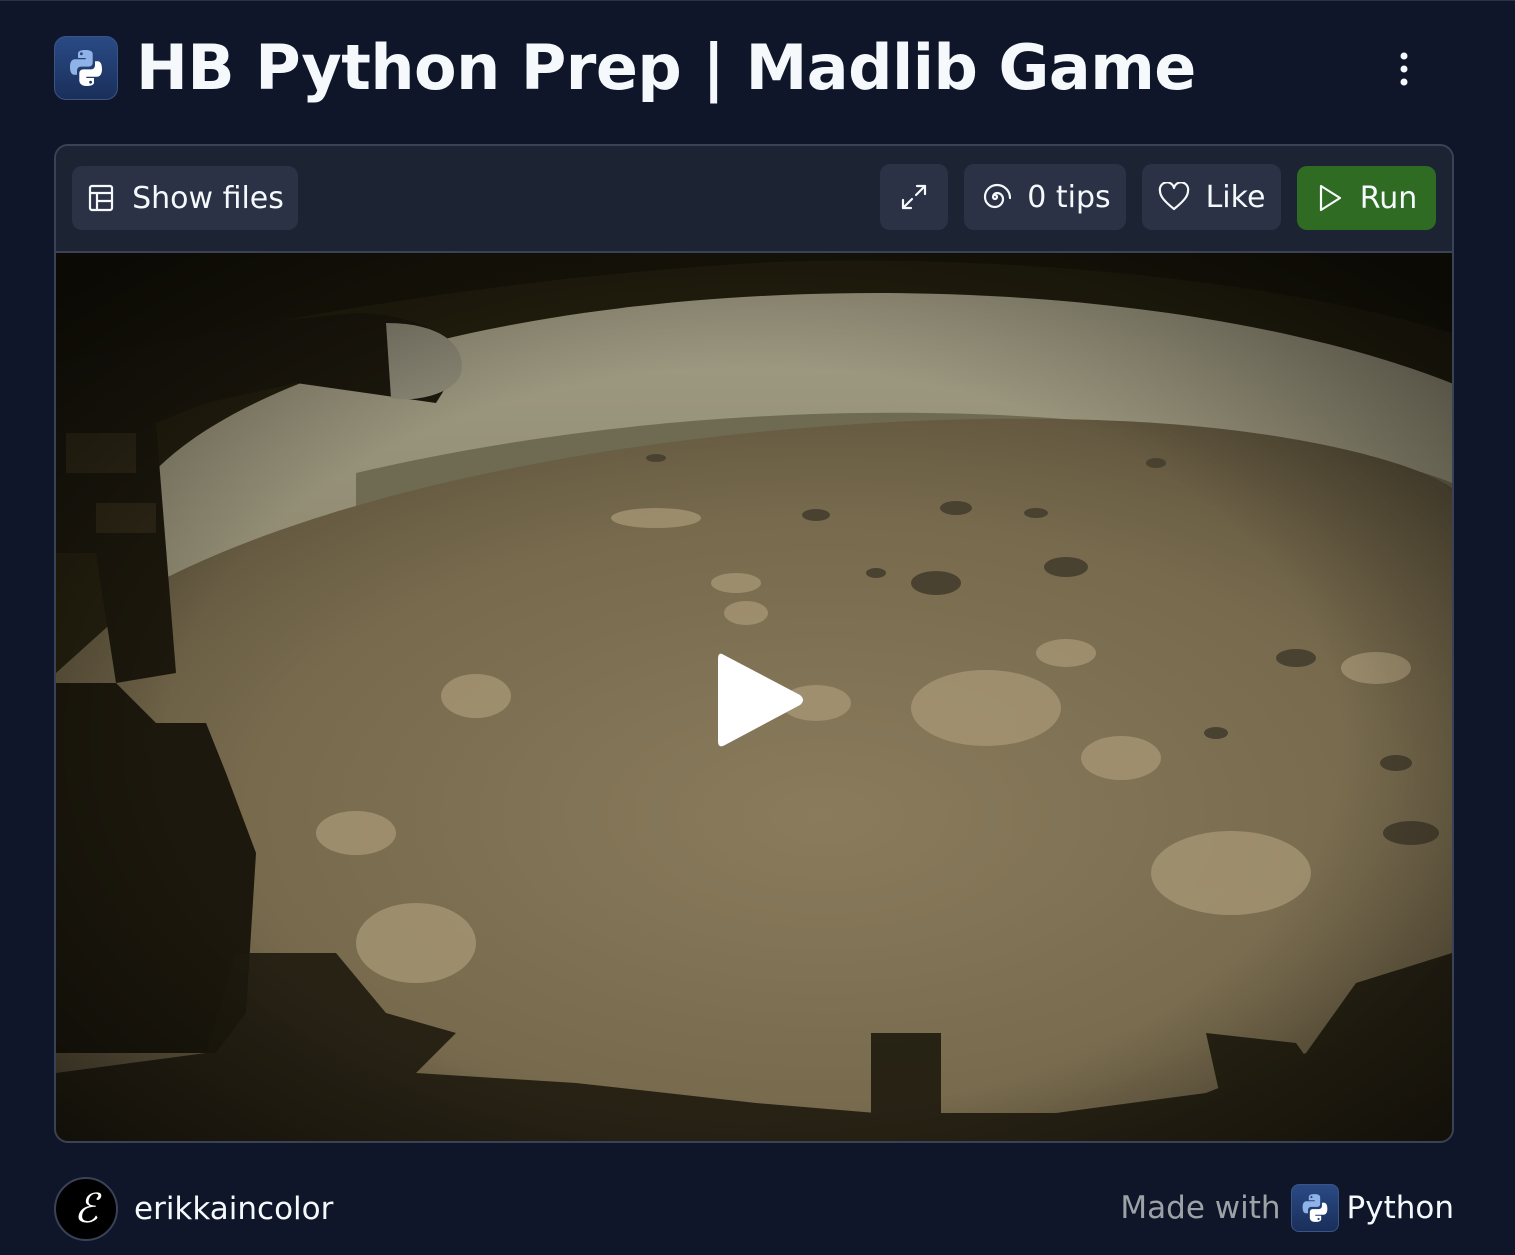 This screenshot has height=1255, width=1515. I want to click on like-button: Like, so click(1211, 197).